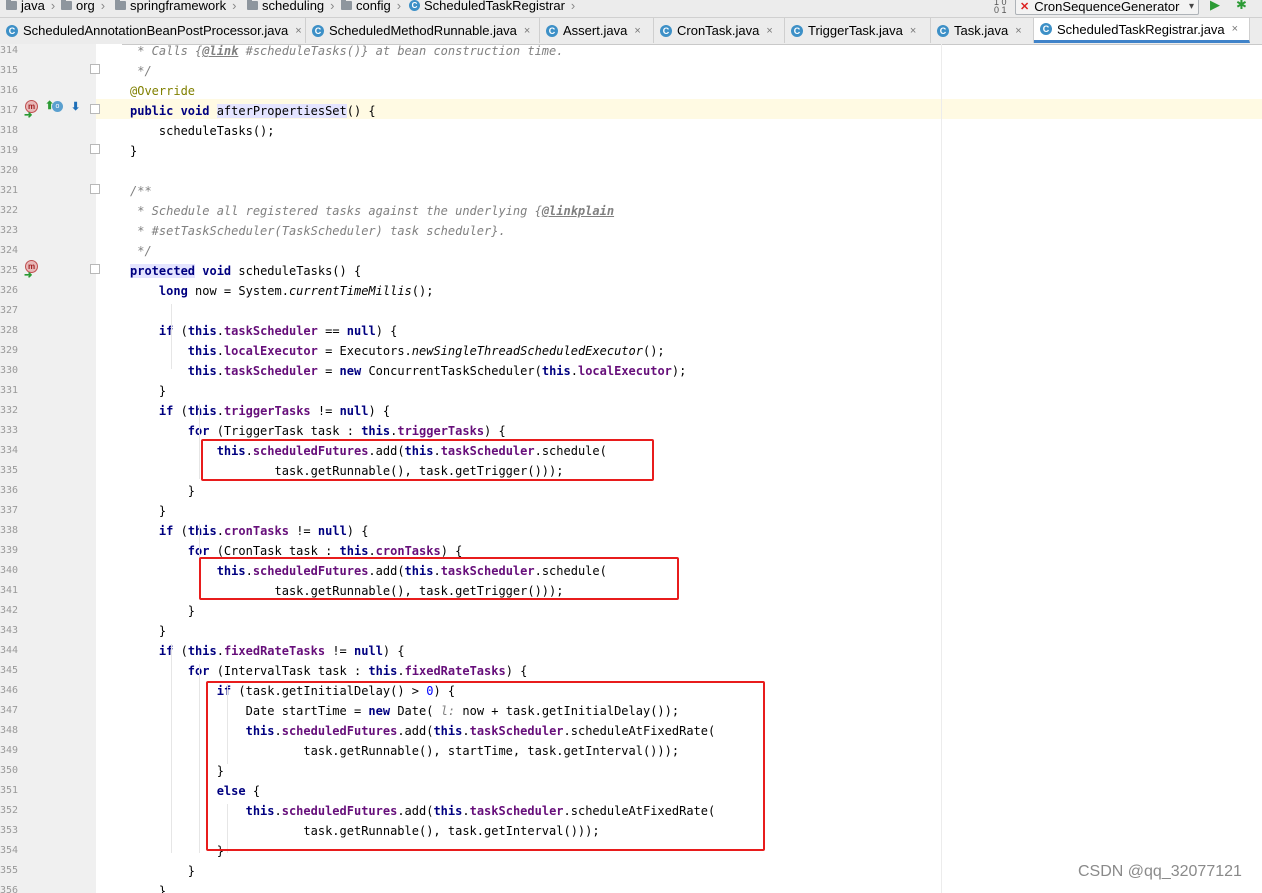 The height and width of the screenshot is (893, 1262). Describe the element at coordinates (75, 107) in the screenshot. I see `implementation-down-arrow-icon: ⬇` at that location.